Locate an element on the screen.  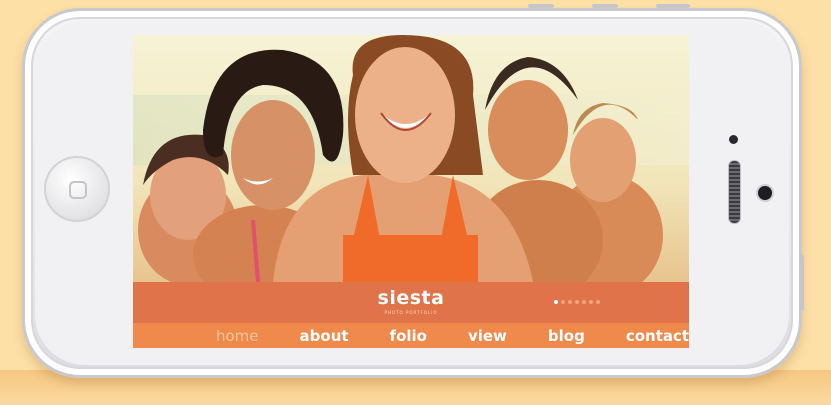
home-square-icon is located at coordinates (78, 190).